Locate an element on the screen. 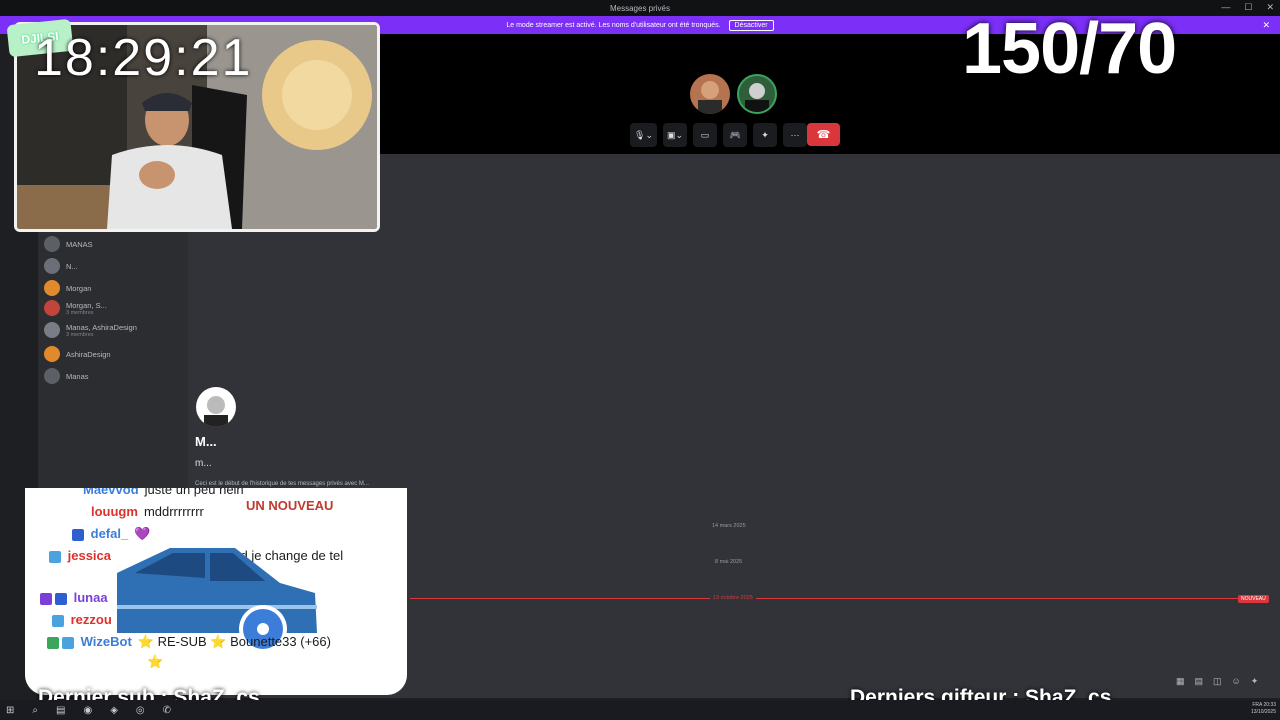 The width and height of the screenshot is (1280, 720). chat-line: Maevvod juste un peu hein is located at coordinates (163, 492).